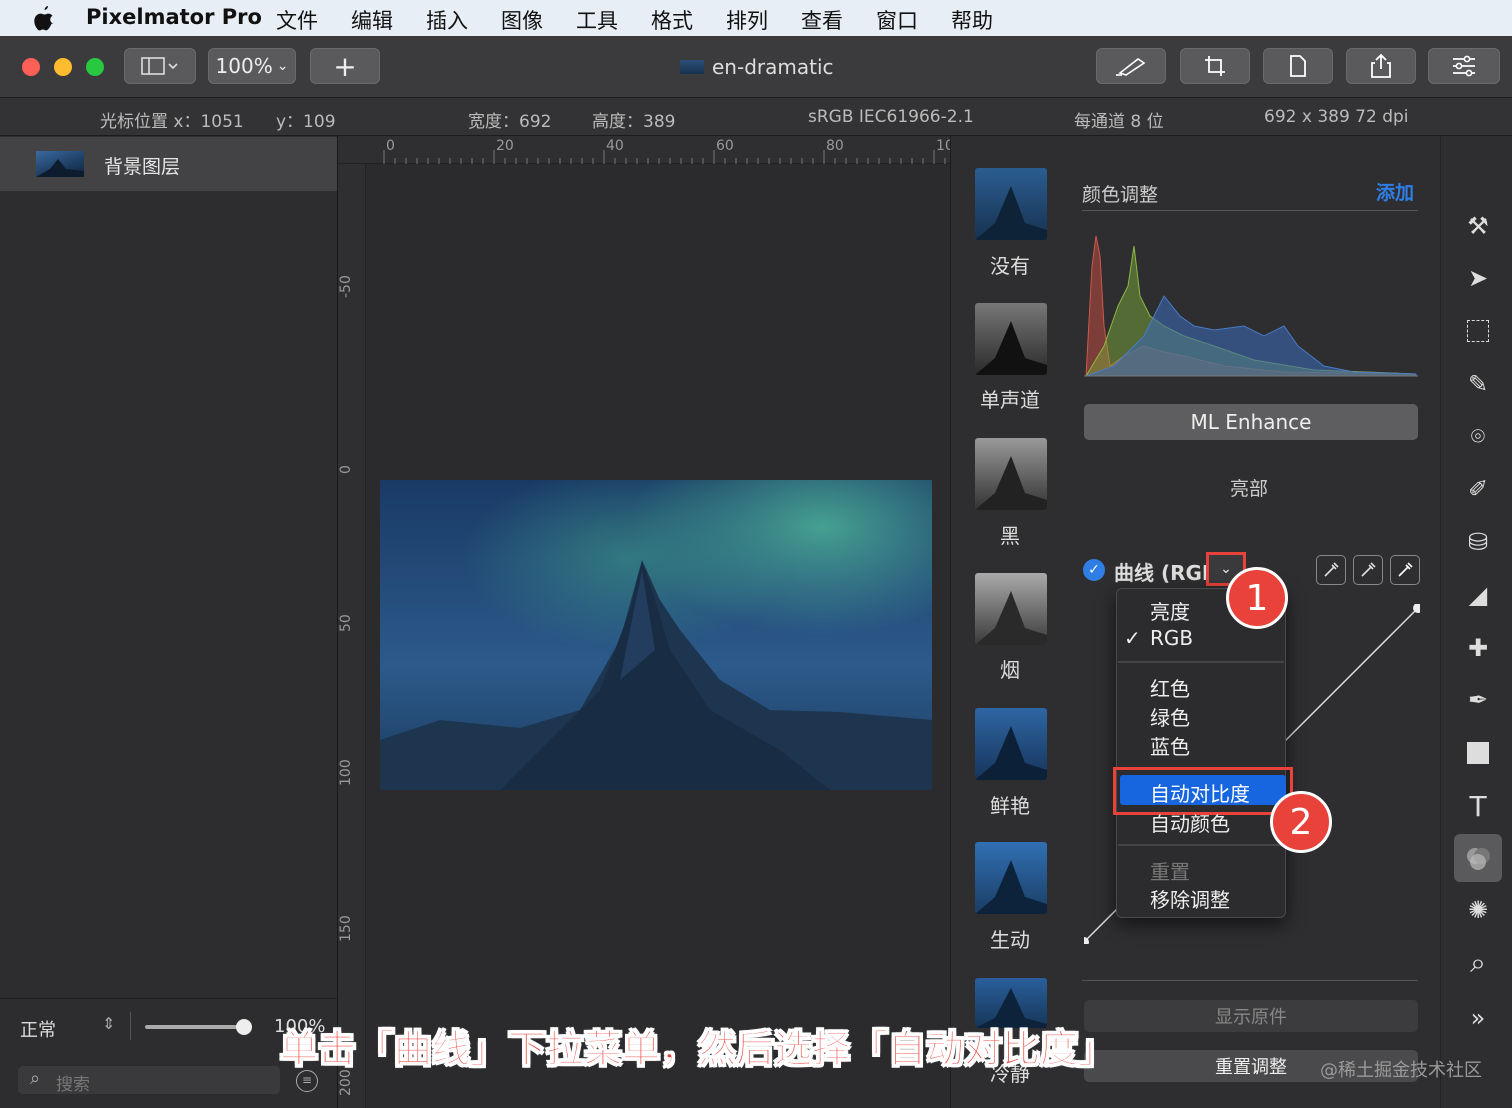 Image resolution: width=1512 pixels, height=1108 pixels. I want to click on lasso-tool-icon: ✎, so click(1478, 384).